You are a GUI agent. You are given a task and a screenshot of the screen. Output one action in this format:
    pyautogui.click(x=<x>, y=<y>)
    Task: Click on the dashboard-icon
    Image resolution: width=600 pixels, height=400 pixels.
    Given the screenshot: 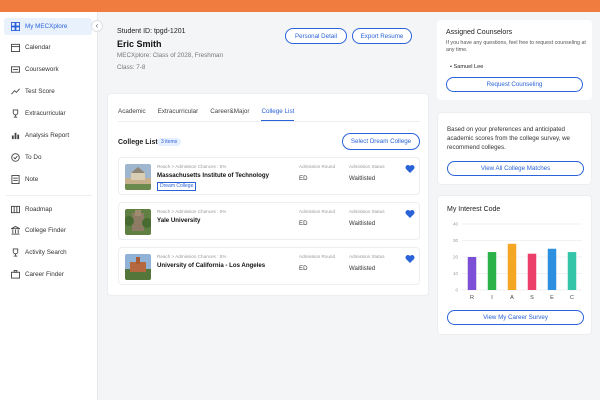 What is the action you would take?
    pyautogui.click(x=15, y=27)
    